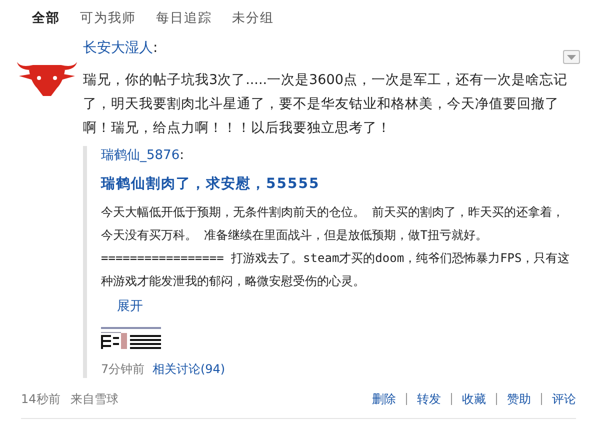 This screenshot has height=435, width=590. I want to click on post-text: 瑞兄，你的帖子坑我3次了.....一次是3600点，一次是军工，还有一次是啥忘记了，明天我要割肉北斗星通了，要不是华友钴业和格林美，今天净值要回撤了啊！瑞兄，给点力啊！！！以后我要独立思考了！, so click(325, 104).